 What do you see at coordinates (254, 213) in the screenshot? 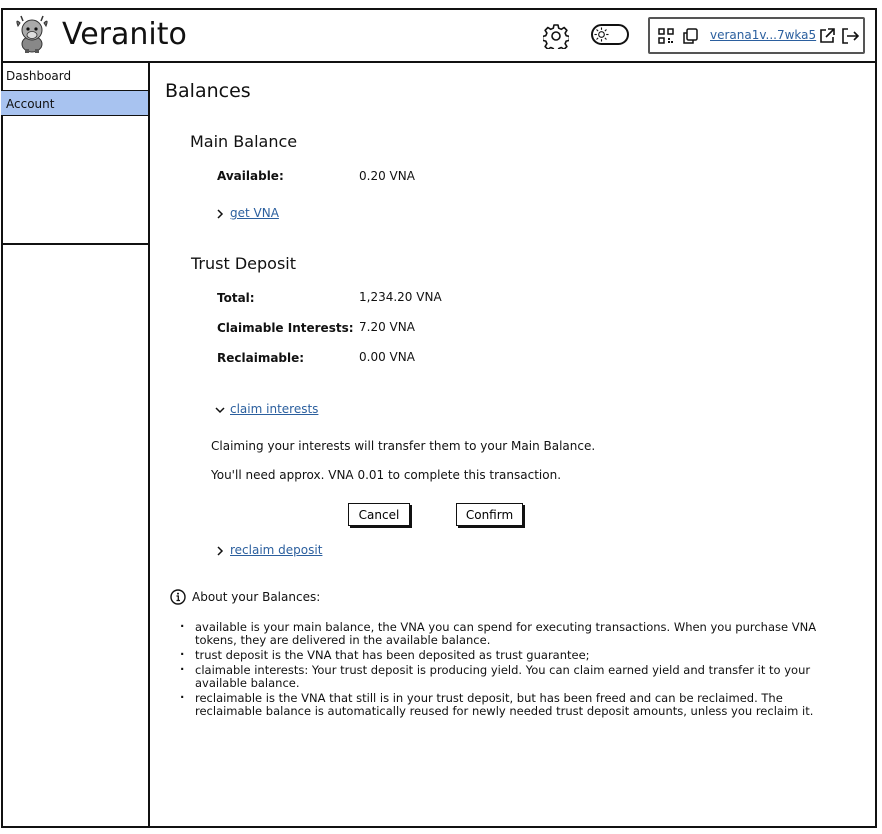
I see `get-vna-link: get VNA` at bounding box center [254, 213].